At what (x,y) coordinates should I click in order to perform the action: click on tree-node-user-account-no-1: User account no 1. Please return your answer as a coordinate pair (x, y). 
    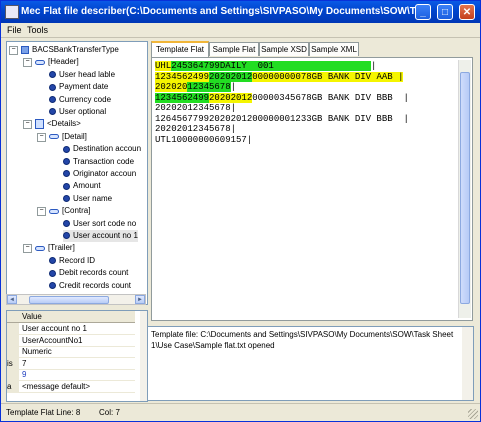
    Looking at the image, I should click on (100, 236).